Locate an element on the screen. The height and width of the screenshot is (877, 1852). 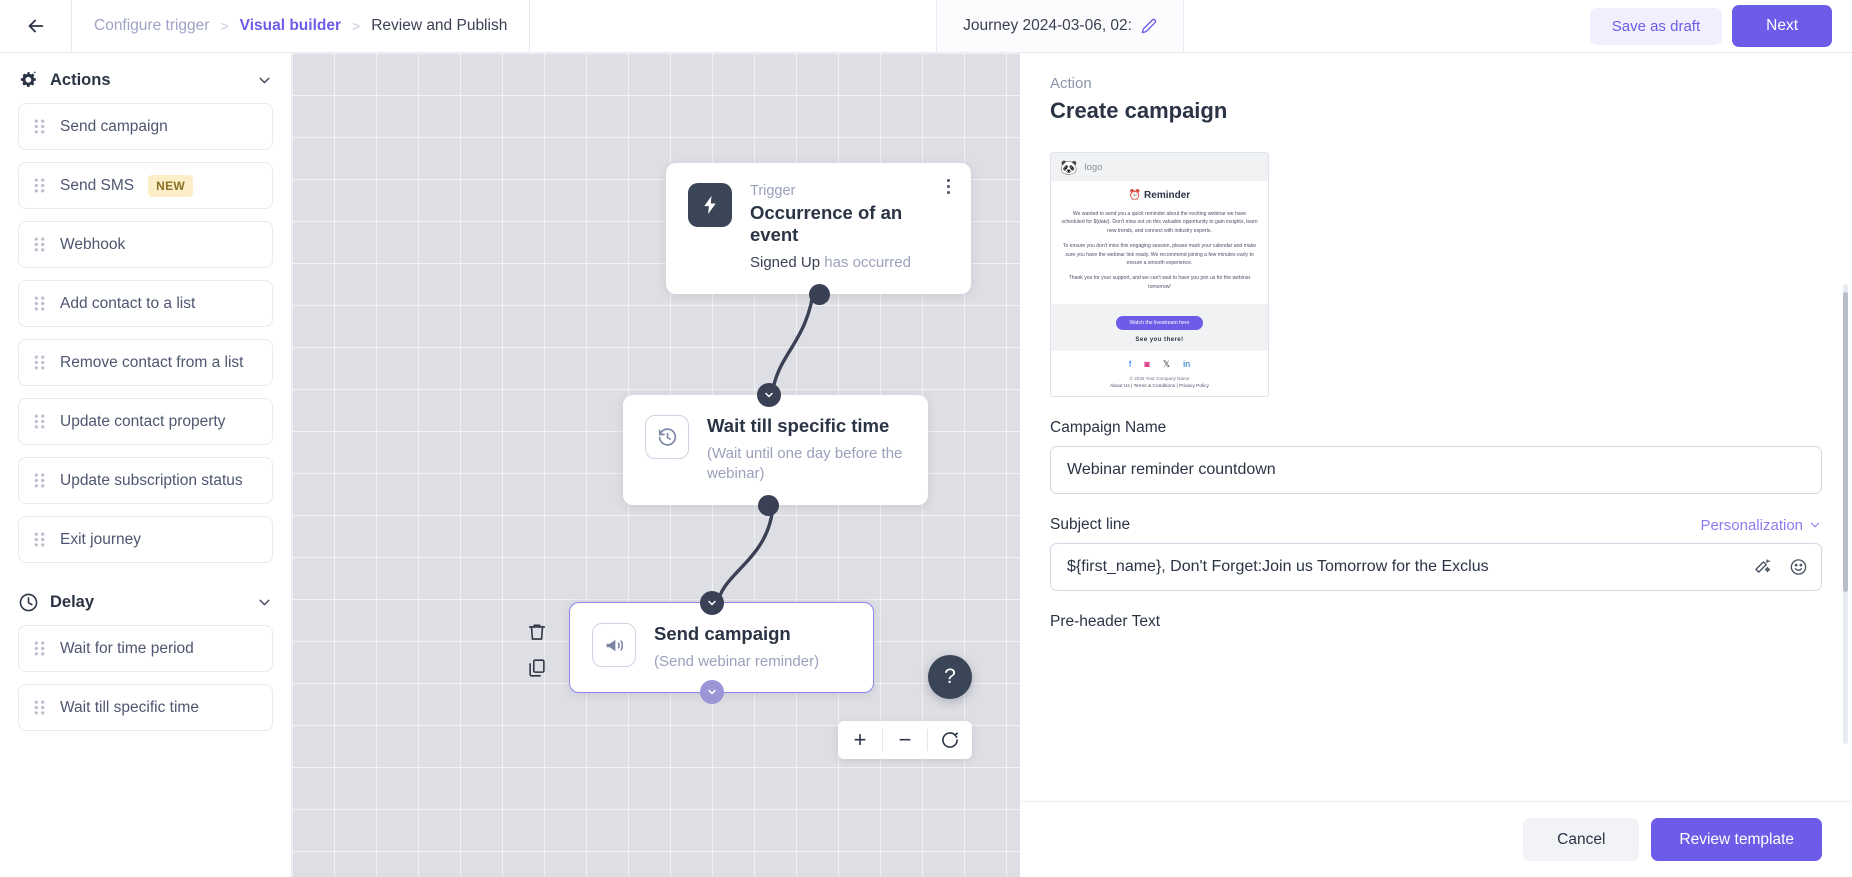
preheader-field: Pre-header Text is located at coordinates (1436, 622).